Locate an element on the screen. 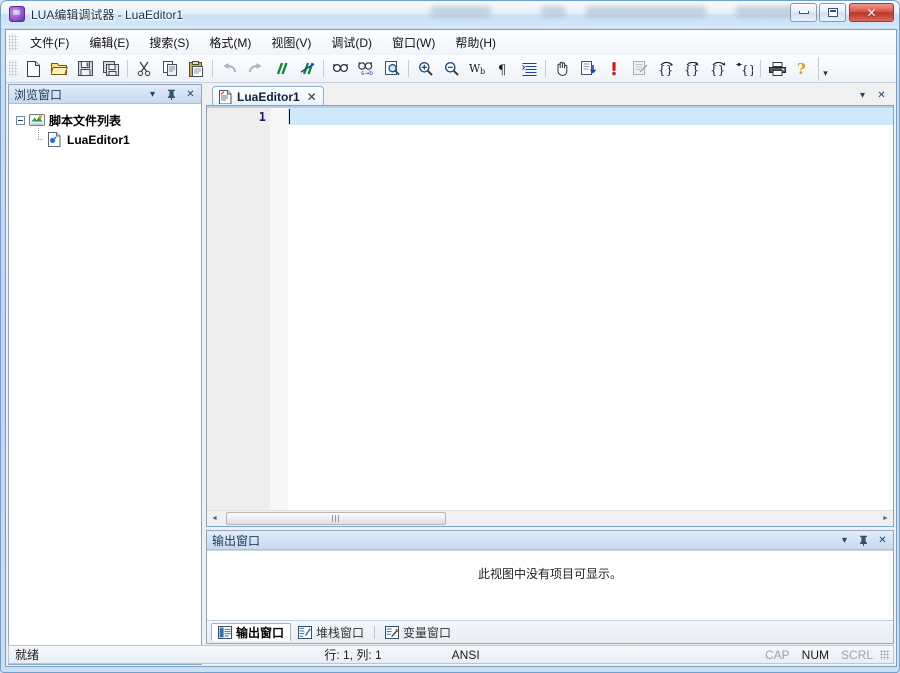  new-file-icon is located at coordinates (33, 68).